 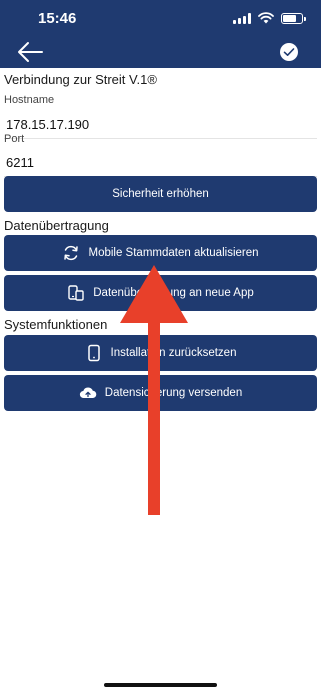 I want to click on phone-icon, so click(x=93, y=353).